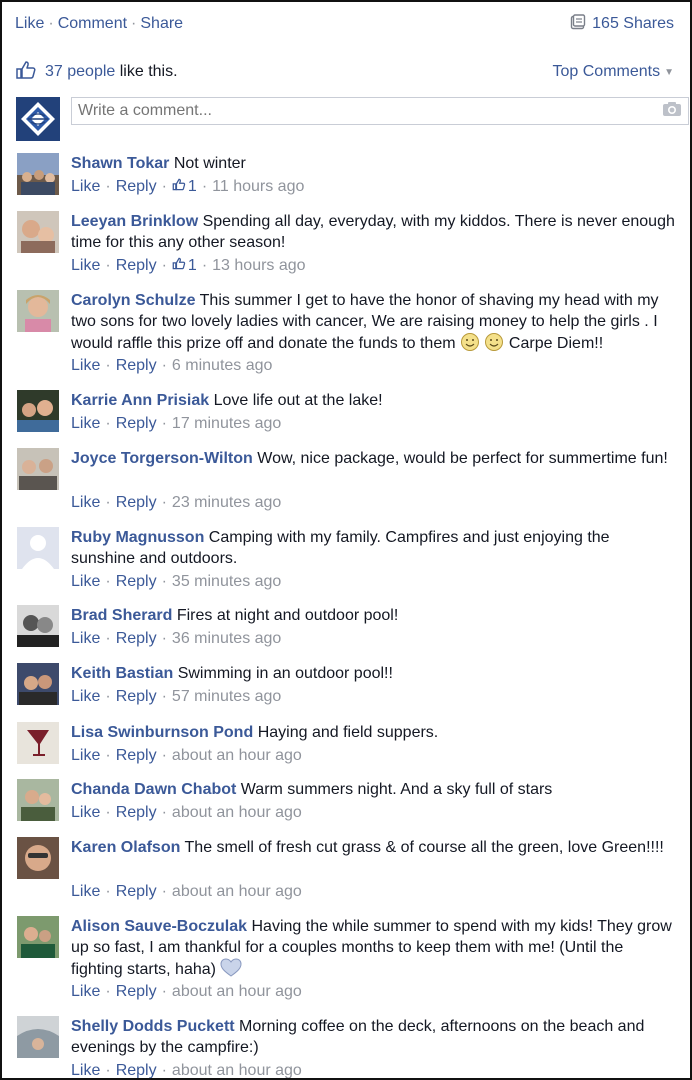 This screenshot has height=1080, width=692. Describe the element at coordinates (162, 732) in the screenshot. I see `commenter-name: Lisa Swinburnson Pond` at that location.